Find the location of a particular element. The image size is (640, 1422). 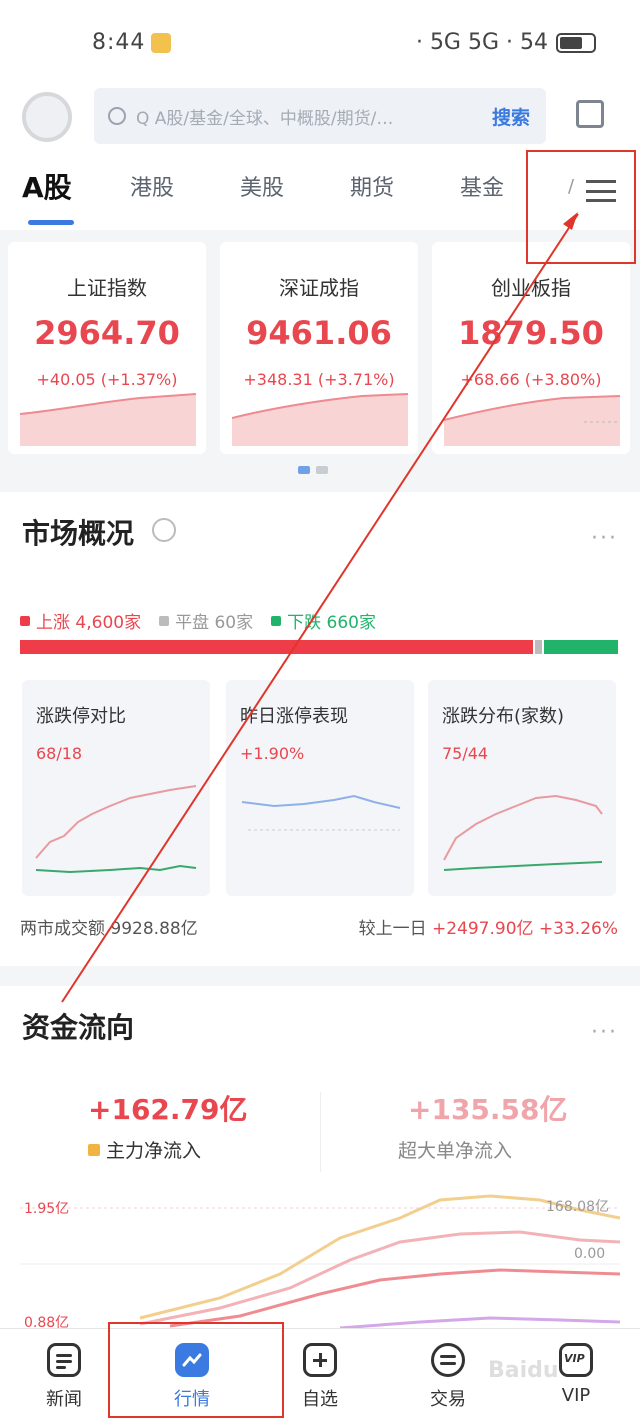

watermark: Baidu is located at coordinates (523, 1370).